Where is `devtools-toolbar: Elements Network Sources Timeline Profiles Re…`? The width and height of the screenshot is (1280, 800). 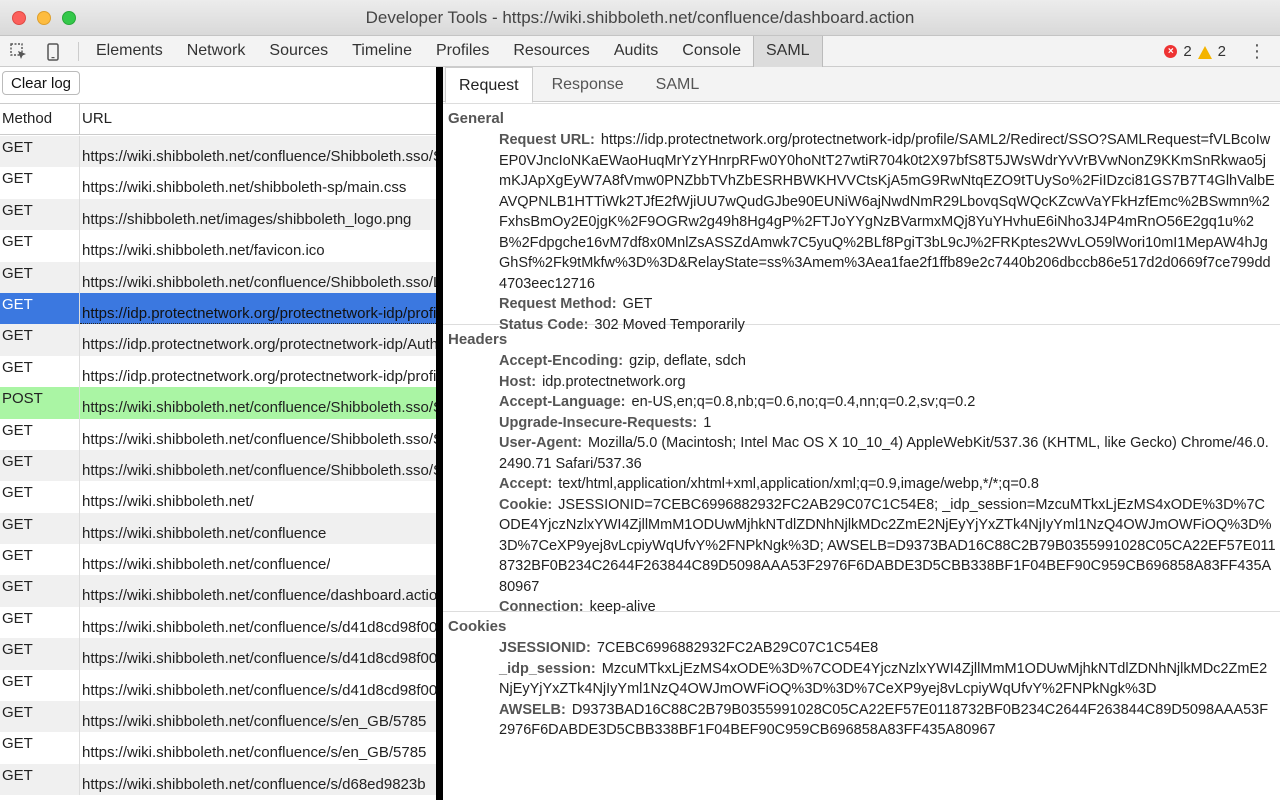 devtools-toolbar: Elements Network Sources Timeline Profiles Re… is located at coordinates (640, 51).